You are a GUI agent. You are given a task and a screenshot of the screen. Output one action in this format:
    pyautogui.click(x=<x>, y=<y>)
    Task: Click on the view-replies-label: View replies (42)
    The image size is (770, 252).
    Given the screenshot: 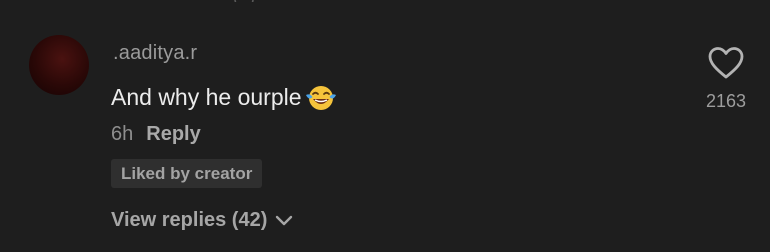 What is the action you would take?
    pyautogui.click(x=189, y=220)
    